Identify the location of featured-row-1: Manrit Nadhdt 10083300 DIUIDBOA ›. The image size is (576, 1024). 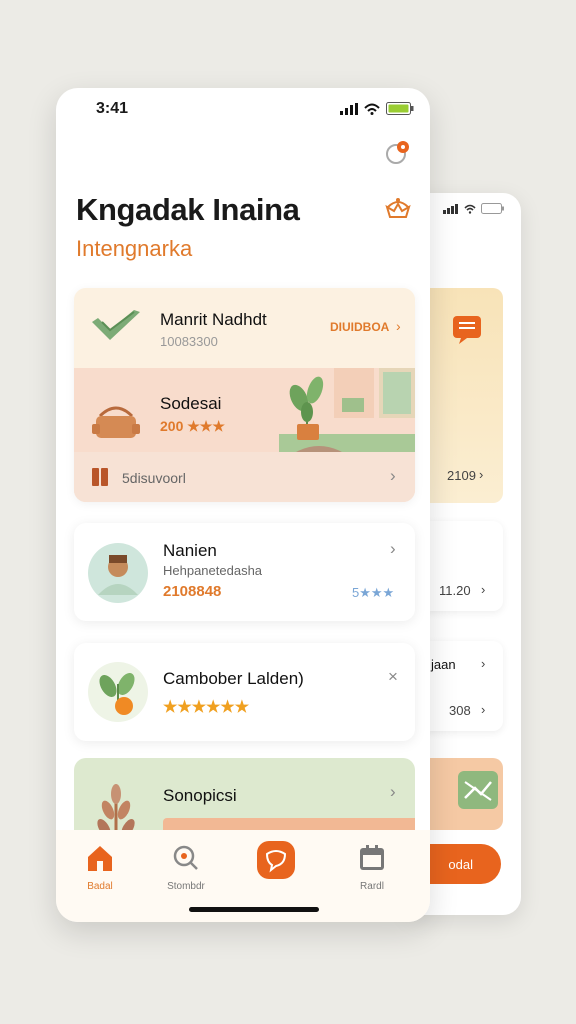
(244, 328).